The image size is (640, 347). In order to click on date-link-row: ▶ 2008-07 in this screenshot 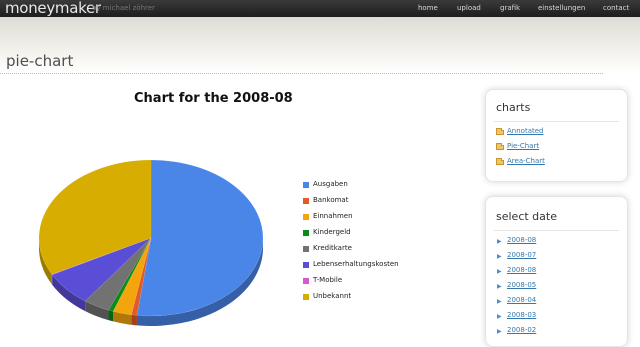, I will do `click(557, 257)`.